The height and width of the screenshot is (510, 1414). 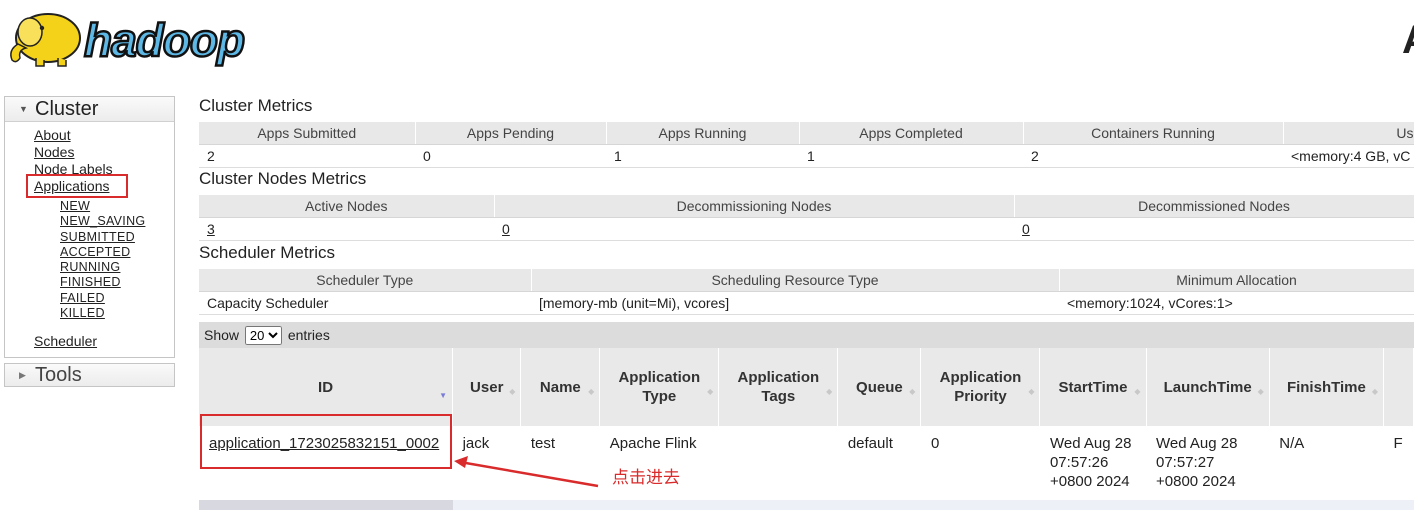 I want to click on cell-launchtime: Wed Aug 28 07:57:27 +0800 2024, so click(x=1208, y=462).